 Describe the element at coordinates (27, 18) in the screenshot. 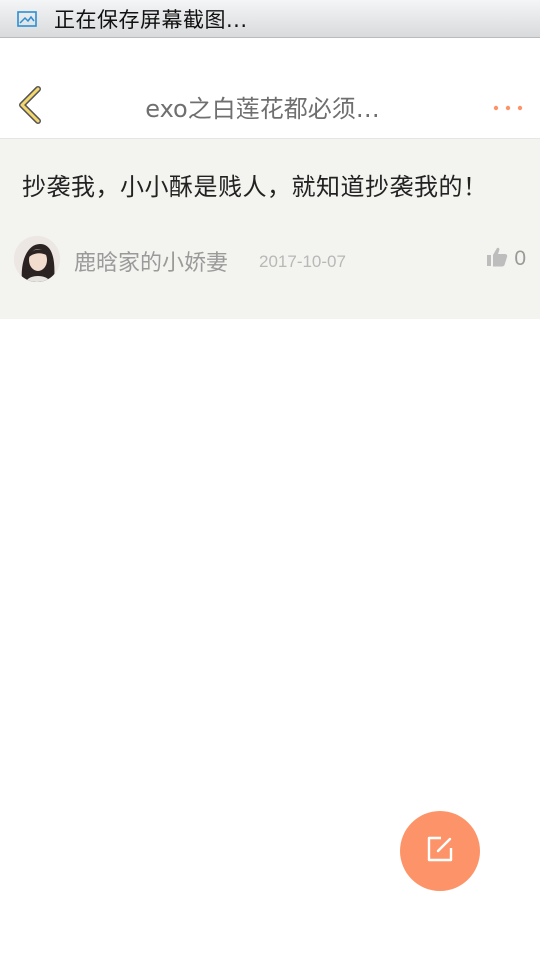

I see `image-icon` at that location.